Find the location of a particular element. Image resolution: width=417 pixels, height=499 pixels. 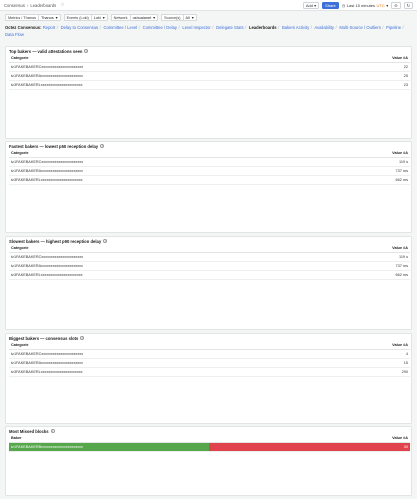

table-row: tz3FAKEBAKERLxxxxxxxxxxxxxxxxxxxxxx 23 is located at coordinates (209, 85).